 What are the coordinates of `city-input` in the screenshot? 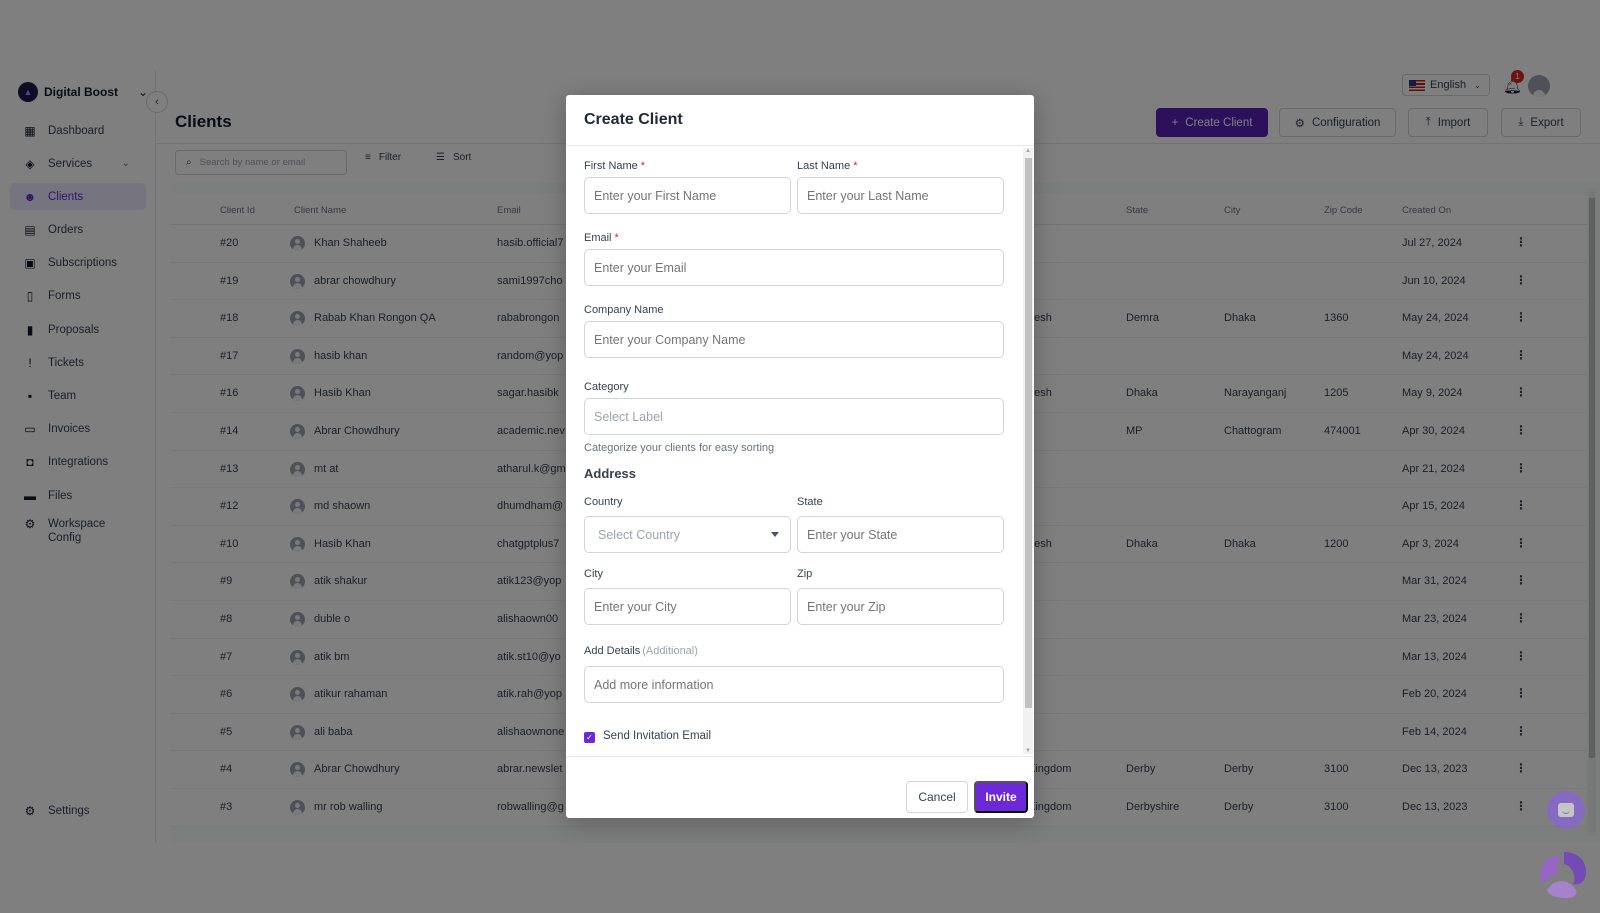 It's located at (687, 606).